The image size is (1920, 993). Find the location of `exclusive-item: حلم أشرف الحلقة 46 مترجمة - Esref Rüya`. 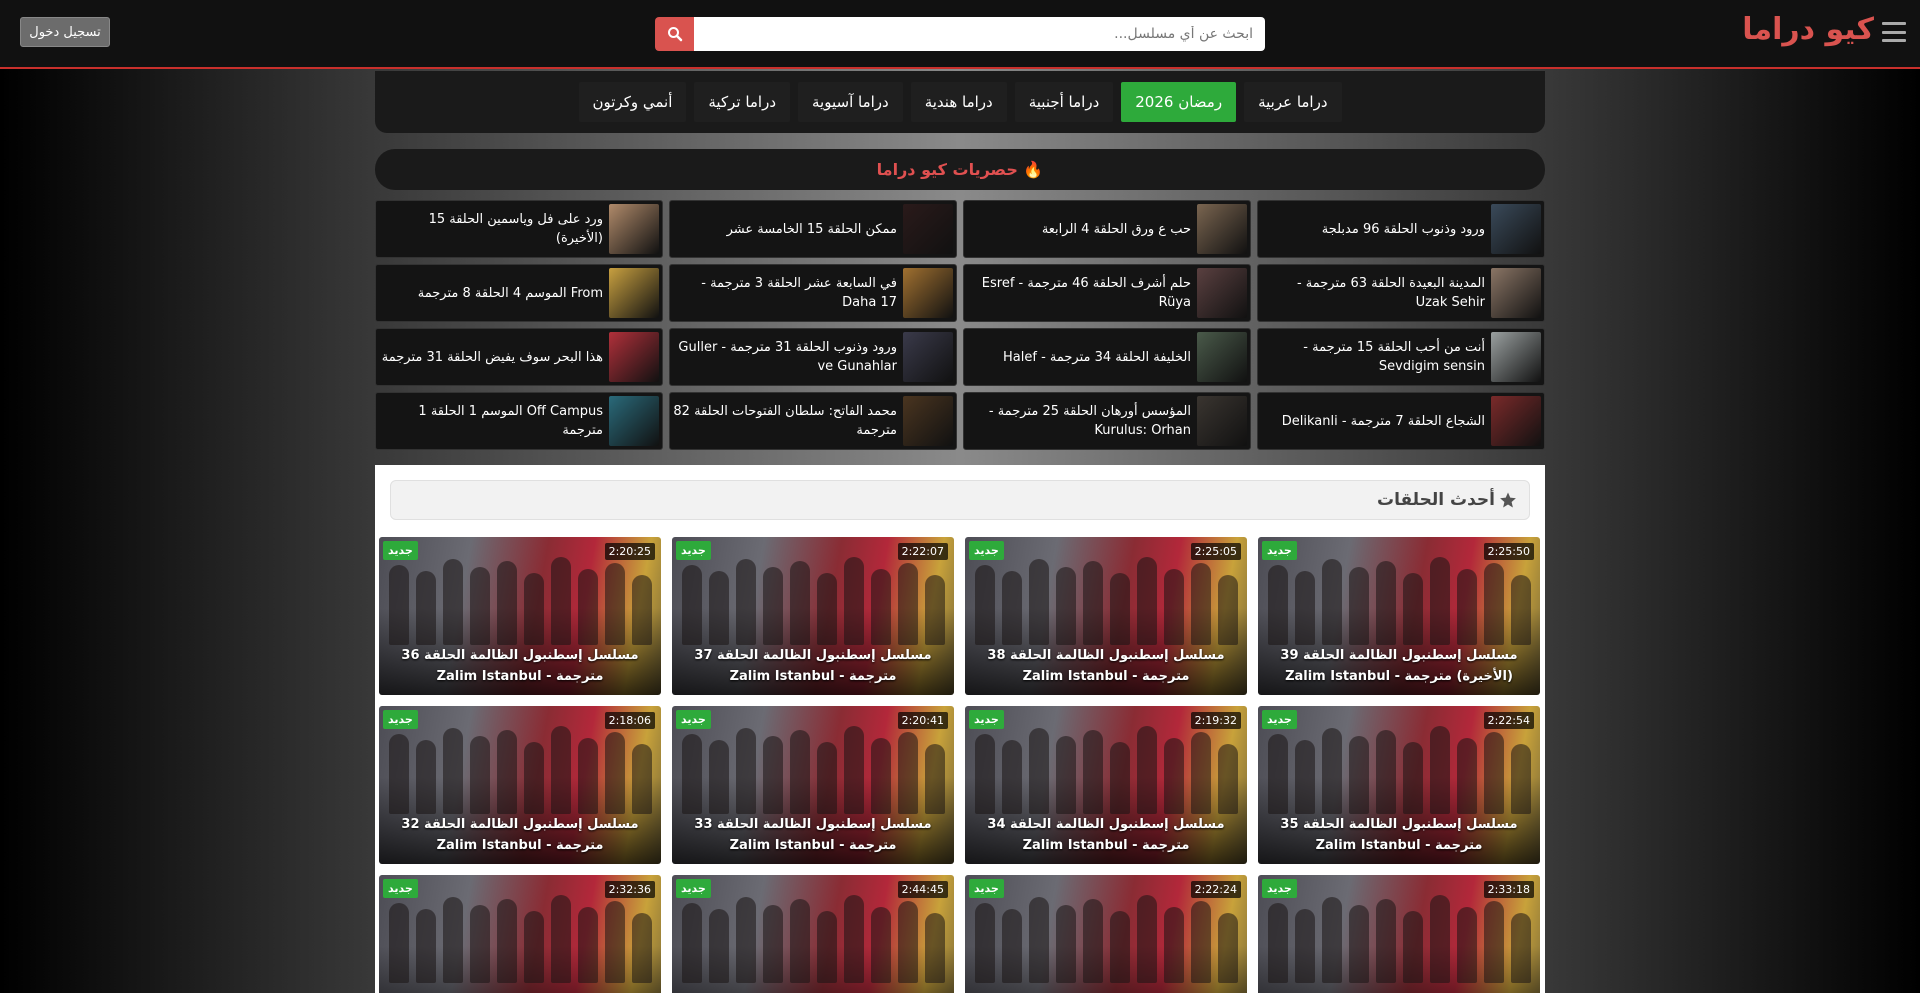

exclusive-item: حلم أشرف الحلقة 46 مترجمة - Esref Rüya is located at coordinates (1107, 293).